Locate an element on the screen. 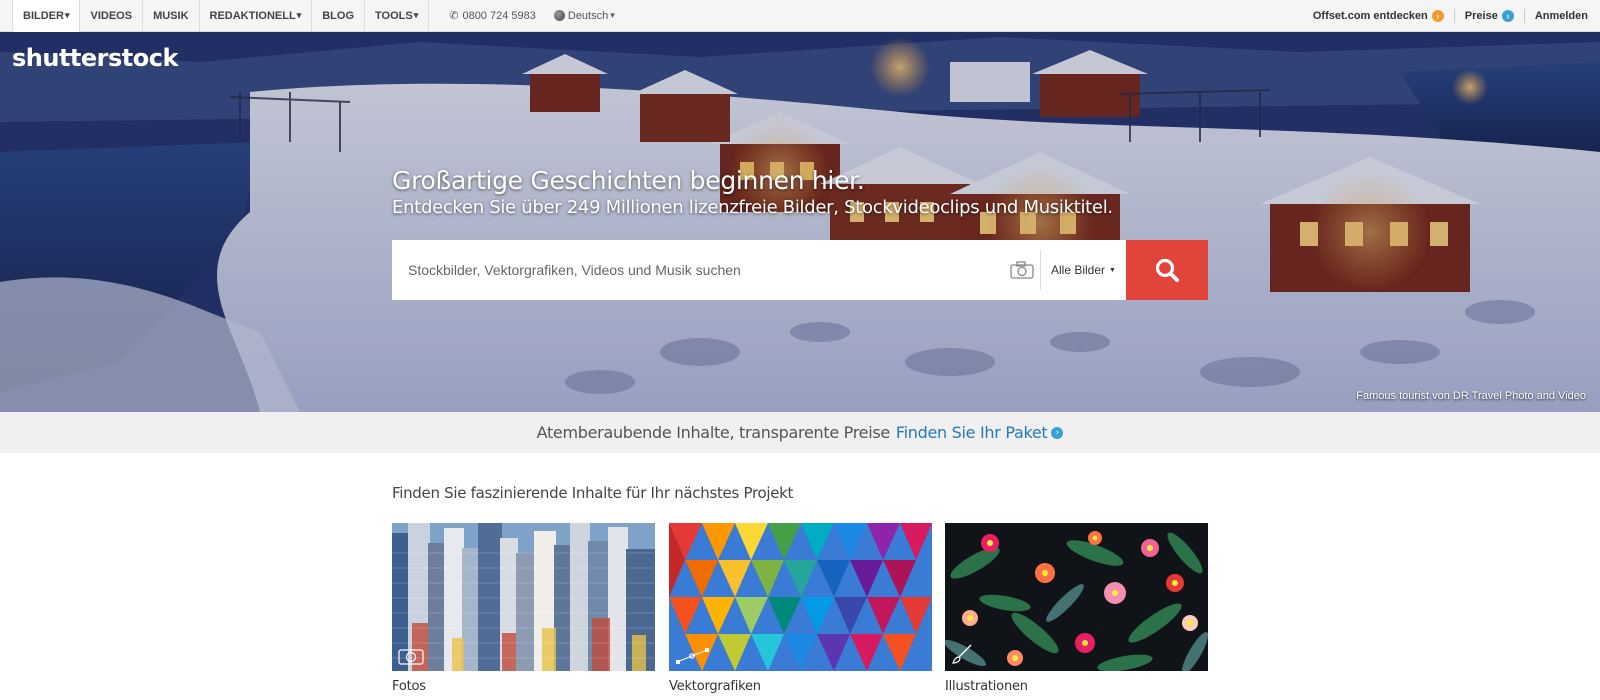  nav-videos: VIDEOS is located at coordinates (112, 16).